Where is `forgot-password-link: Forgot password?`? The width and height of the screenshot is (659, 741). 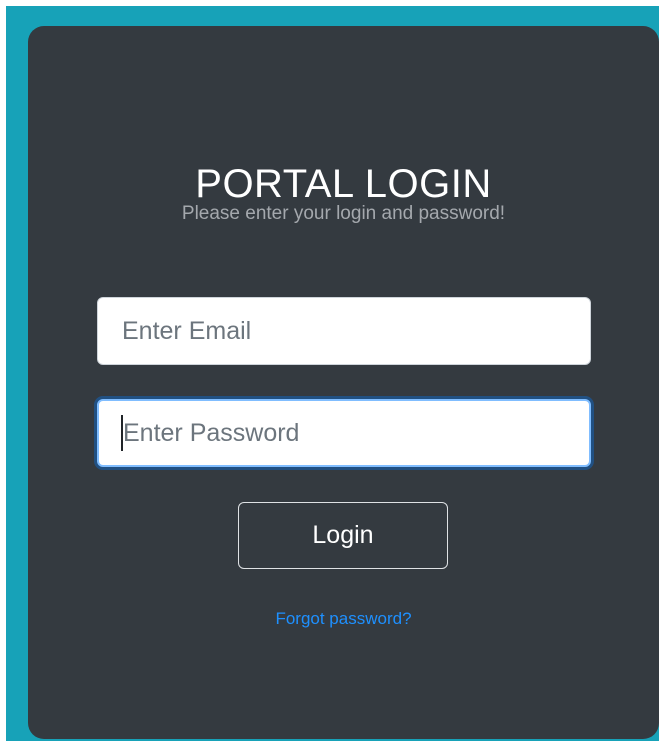
forgot-password-link: Forgot password? is located at coordinates (343, 619).